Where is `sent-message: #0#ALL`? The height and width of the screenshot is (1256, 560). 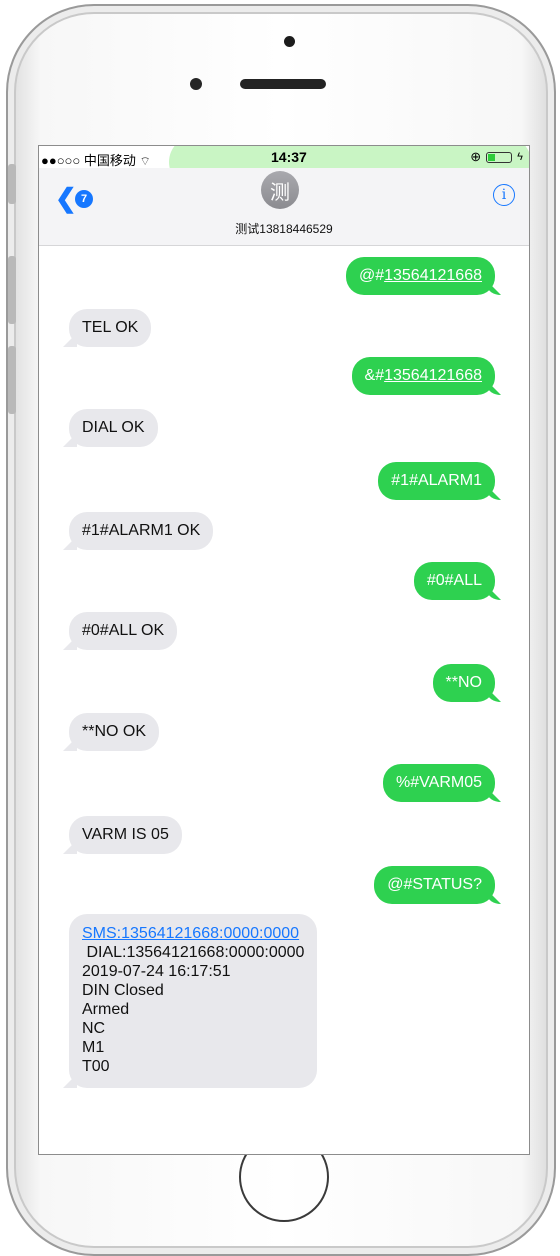 sent-message: #0#ALL is located at coordinates (454, 581).